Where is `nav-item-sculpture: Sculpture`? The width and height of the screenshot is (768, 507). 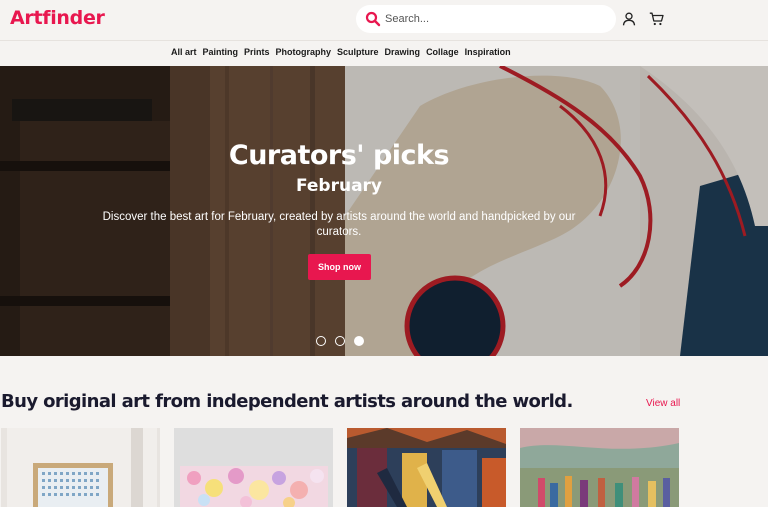 nav-item-sculpture: Sculpture is located at coordinates (358, 52).